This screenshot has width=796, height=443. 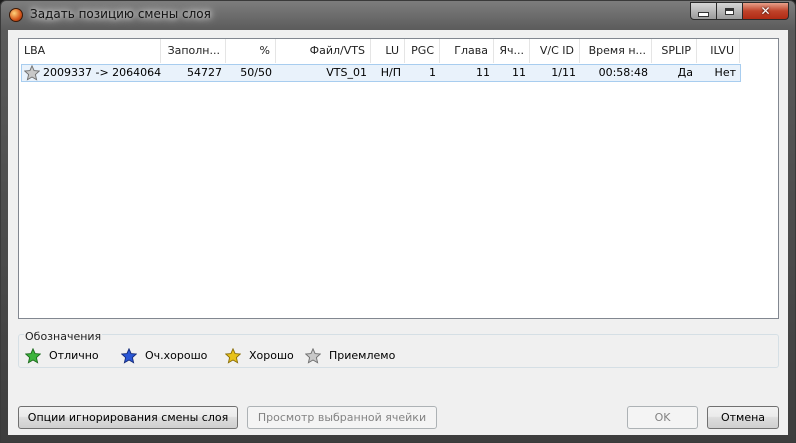 What do you see at coordinates (390, 72) in the screenshot?
I see `cell-lu: Н/П` at bounding box center [390, 72].